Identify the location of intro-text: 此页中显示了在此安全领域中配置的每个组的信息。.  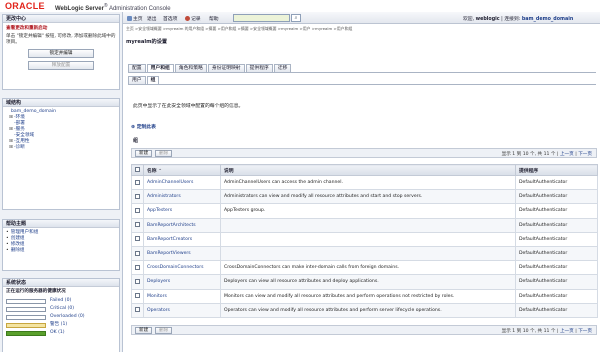
(188, 106).